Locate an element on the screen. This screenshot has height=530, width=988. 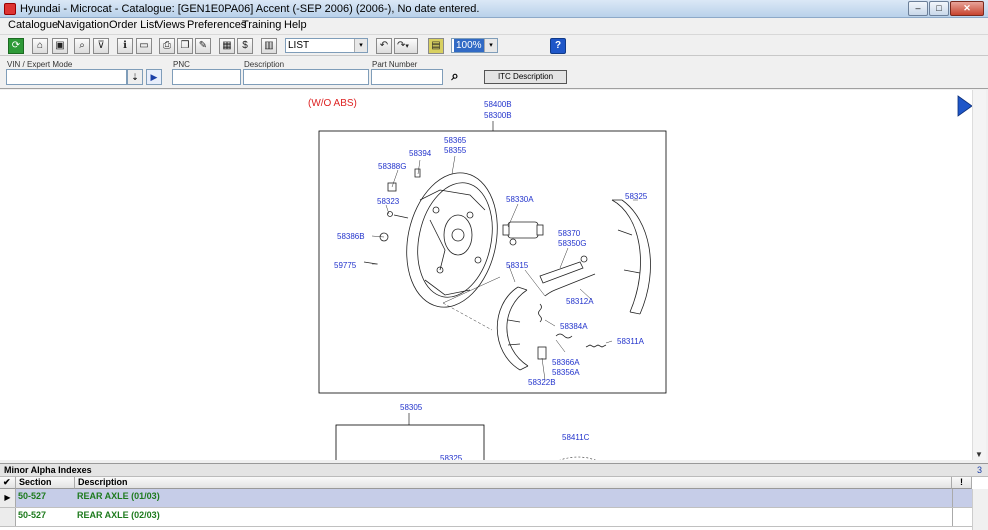
columns-icon: ▥ is located at coordinates (269, 46).